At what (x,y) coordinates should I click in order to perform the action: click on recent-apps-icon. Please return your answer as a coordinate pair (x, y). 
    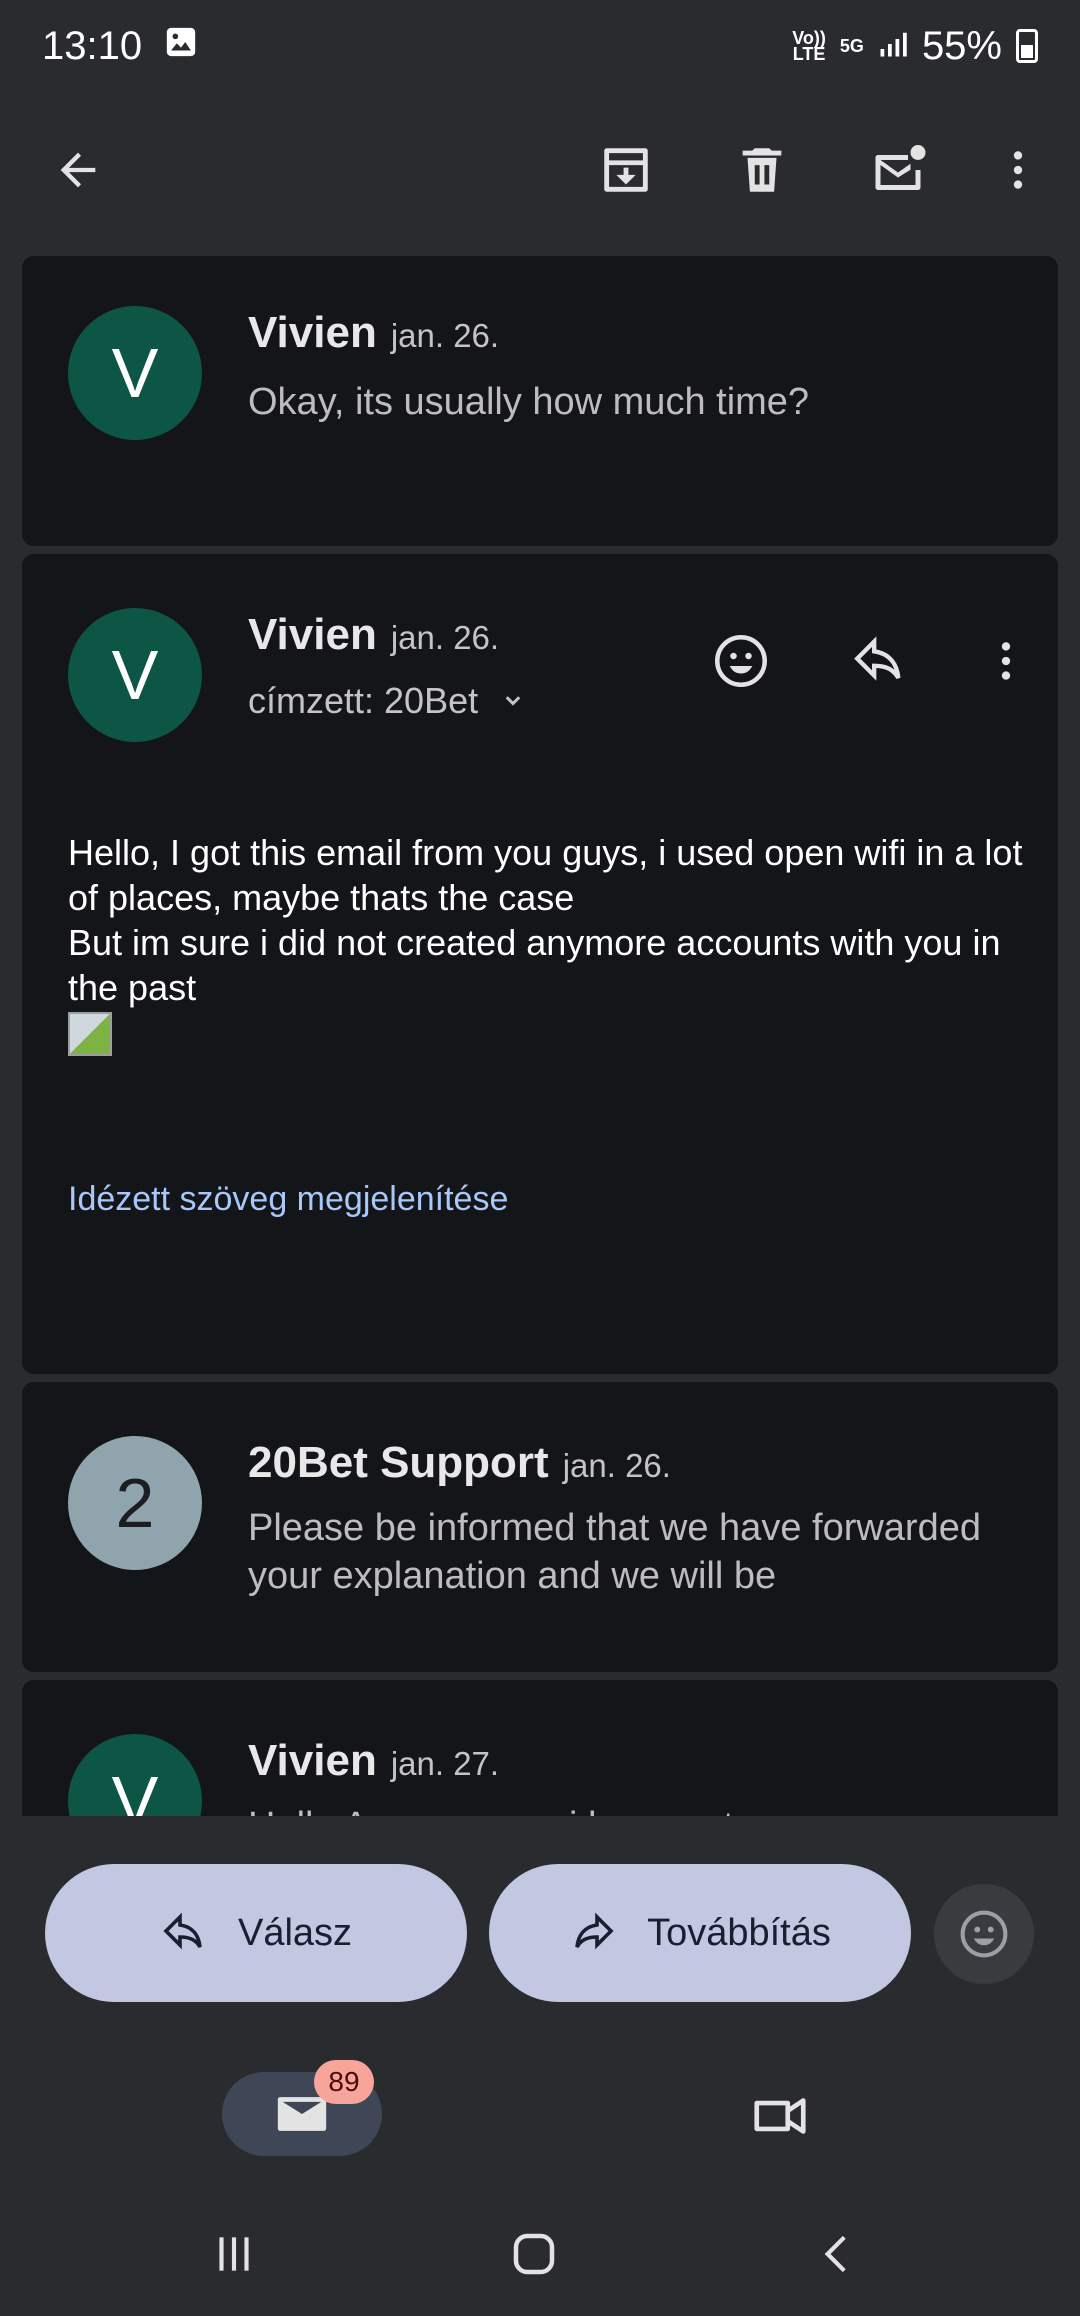
    Looking at the image, I should click on (234, 2254).